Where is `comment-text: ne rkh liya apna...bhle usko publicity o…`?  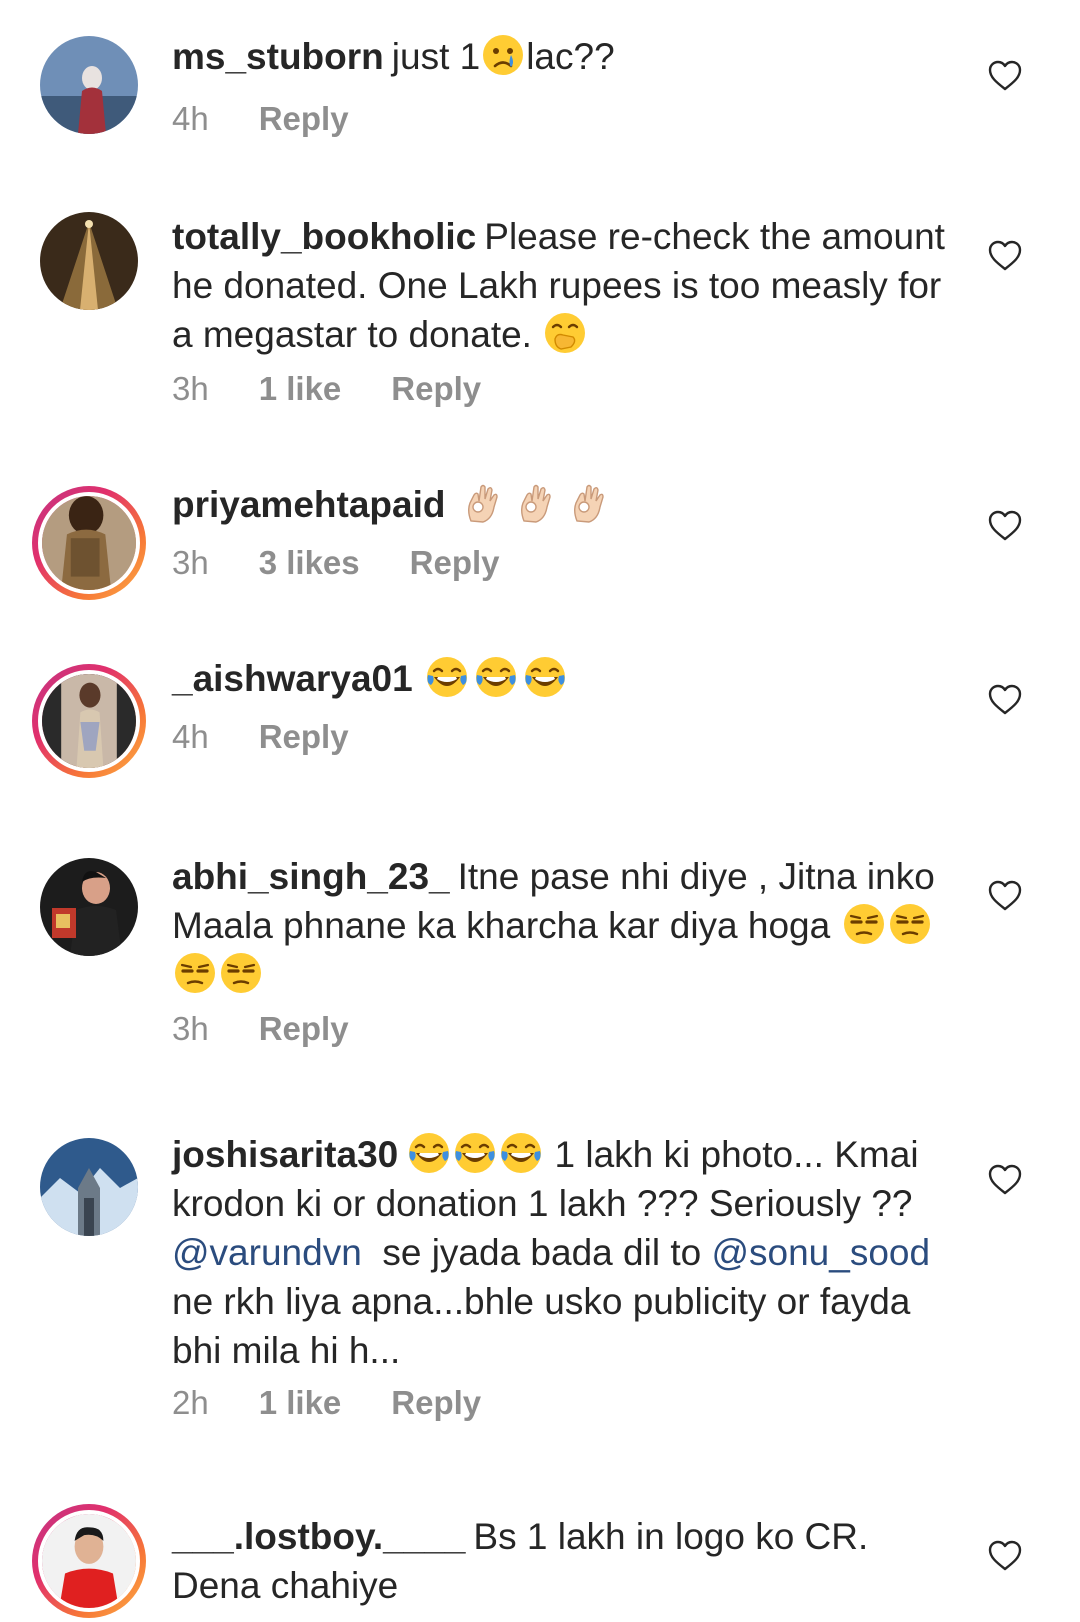
comment-text: ne rkh liya apna...bhle usko publicity o… is located at coordinates (541, 1326).